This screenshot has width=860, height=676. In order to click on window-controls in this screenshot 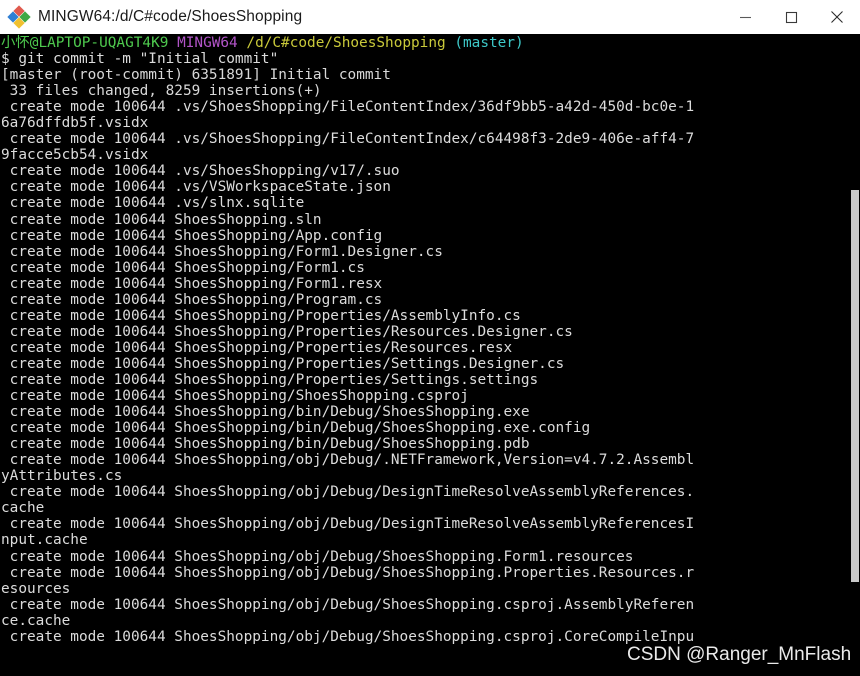, I will do `click(791, 17)`.